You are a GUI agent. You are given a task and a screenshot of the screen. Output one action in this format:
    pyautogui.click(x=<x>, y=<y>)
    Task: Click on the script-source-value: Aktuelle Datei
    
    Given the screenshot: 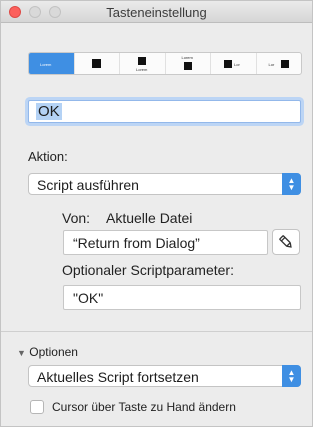 What is the action you would take?
    pyautogui.click(x=149, y=218)
    